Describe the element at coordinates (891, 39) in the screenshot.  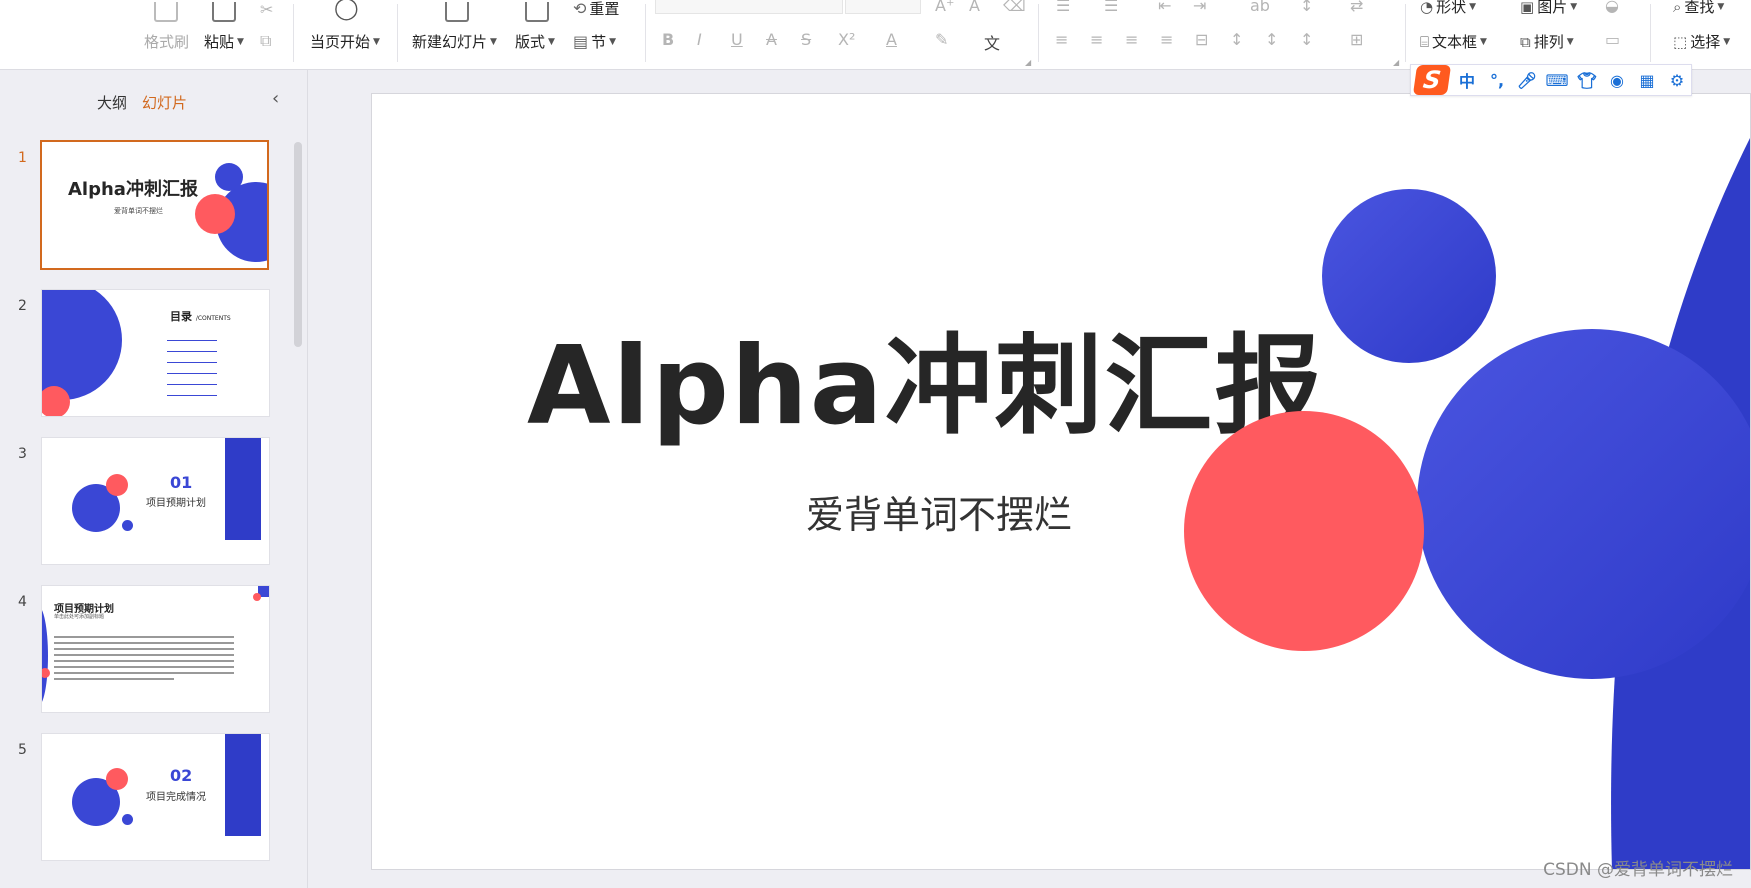
I see `font-color-icon: A` at that location.